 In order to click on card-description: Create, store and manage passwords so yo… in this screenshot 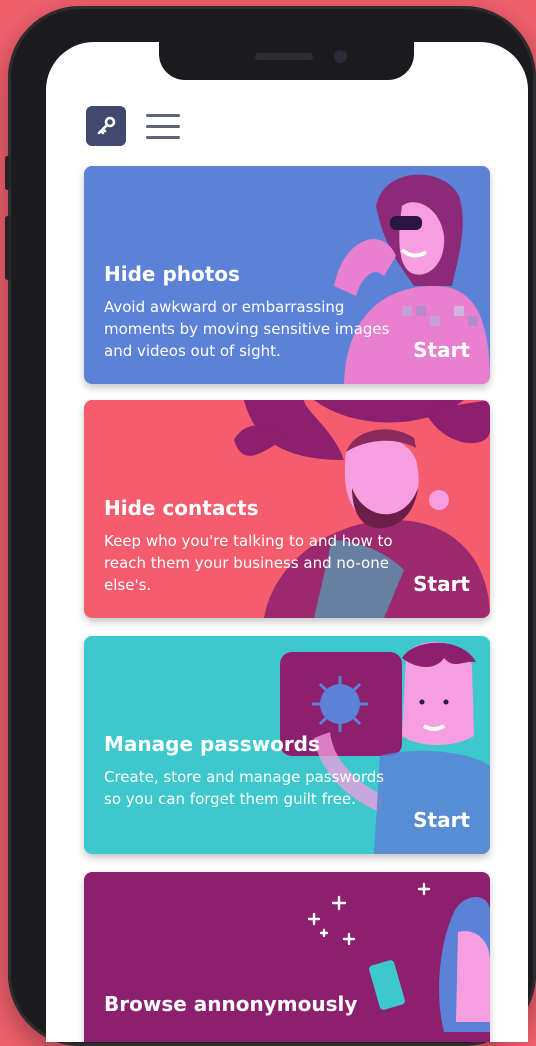, I will do `click(244, 788)`.